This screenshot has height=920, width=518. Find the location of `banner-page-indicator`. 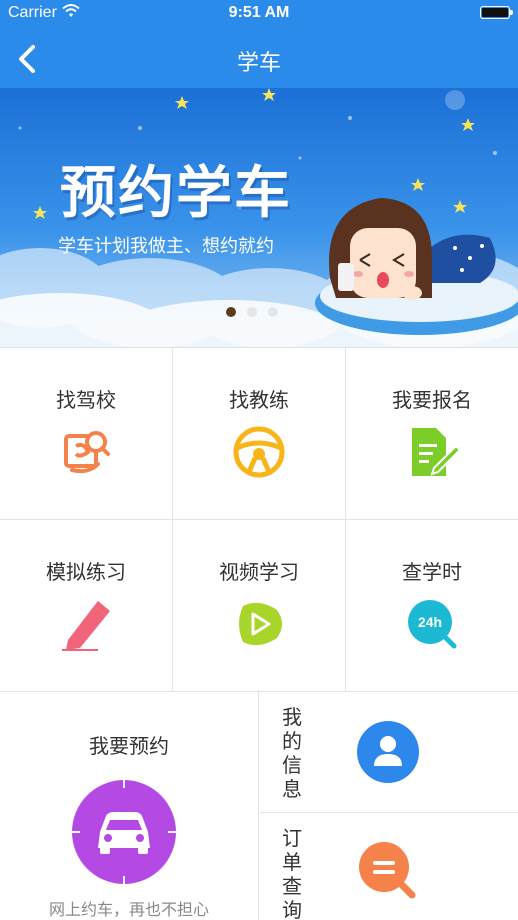

banner-page-indicator is located at coordinates (252, 312).